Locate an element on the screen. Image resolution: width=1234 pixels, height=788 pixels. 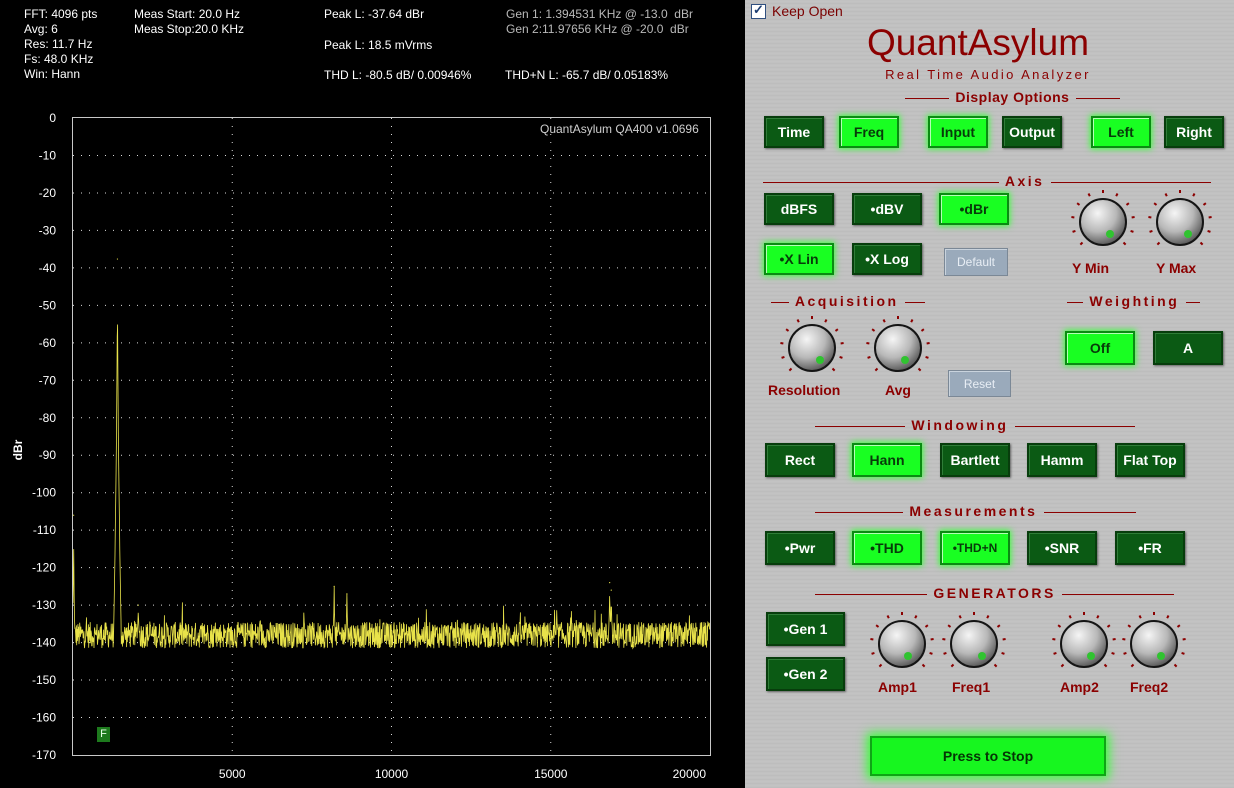
window-bartlett-button: Bartlett is located at coordinates (975, 460).